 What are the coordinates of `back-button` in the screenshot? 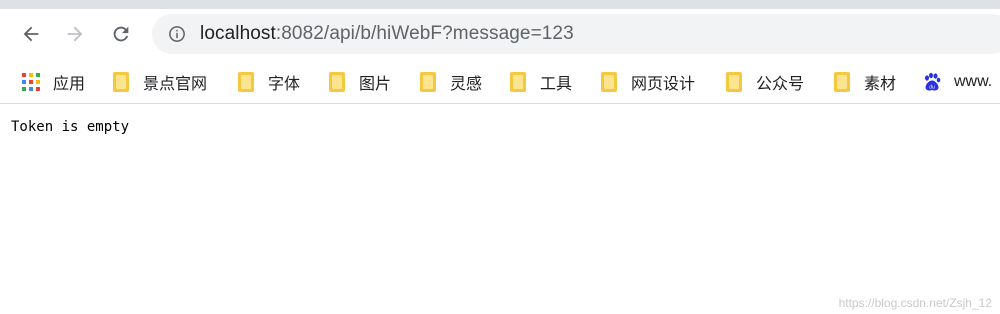 It's located at (31, 34).